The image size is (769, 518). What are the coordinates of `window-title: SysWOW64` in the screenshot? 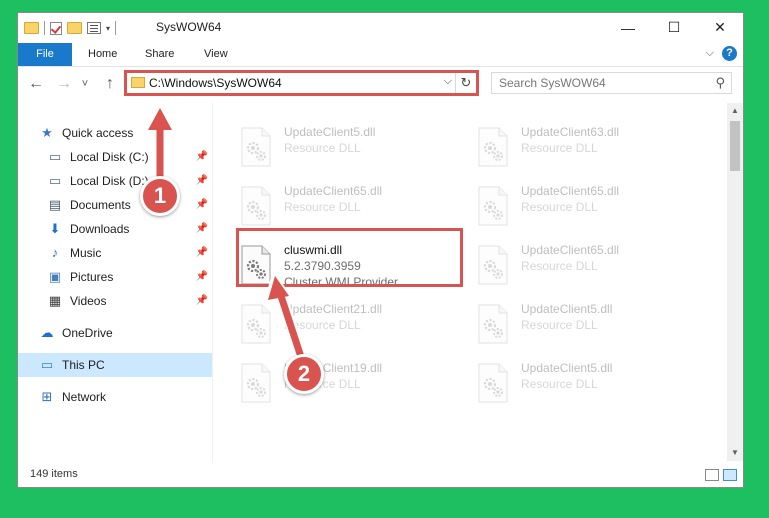 It's located at (189, 27).